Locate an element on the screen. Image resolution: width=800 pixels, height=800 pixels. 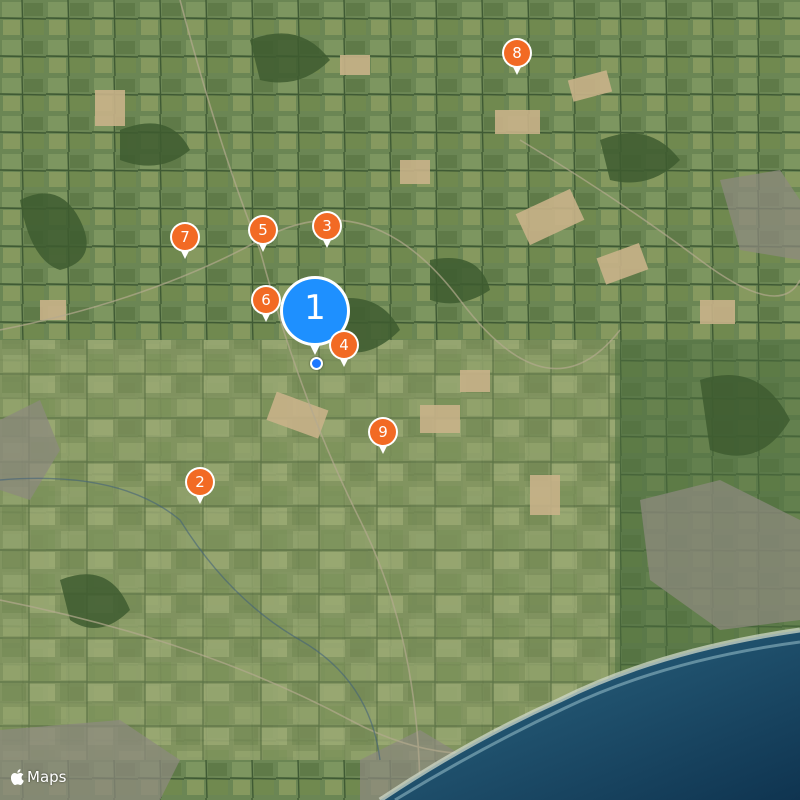
map-marker-3: 3 is located at coordinates (327, 230).